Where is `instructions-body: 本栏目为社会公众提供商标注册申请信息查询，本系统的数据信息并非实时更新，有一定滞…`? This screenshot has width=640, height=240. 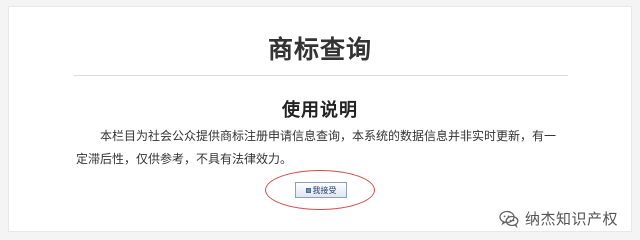
instructions-body: 本栏目为社会公众提供商标注册申请信息查询，本系统的数据信息并非实时更新，有一定滞… is located at coordinates (316, 147).